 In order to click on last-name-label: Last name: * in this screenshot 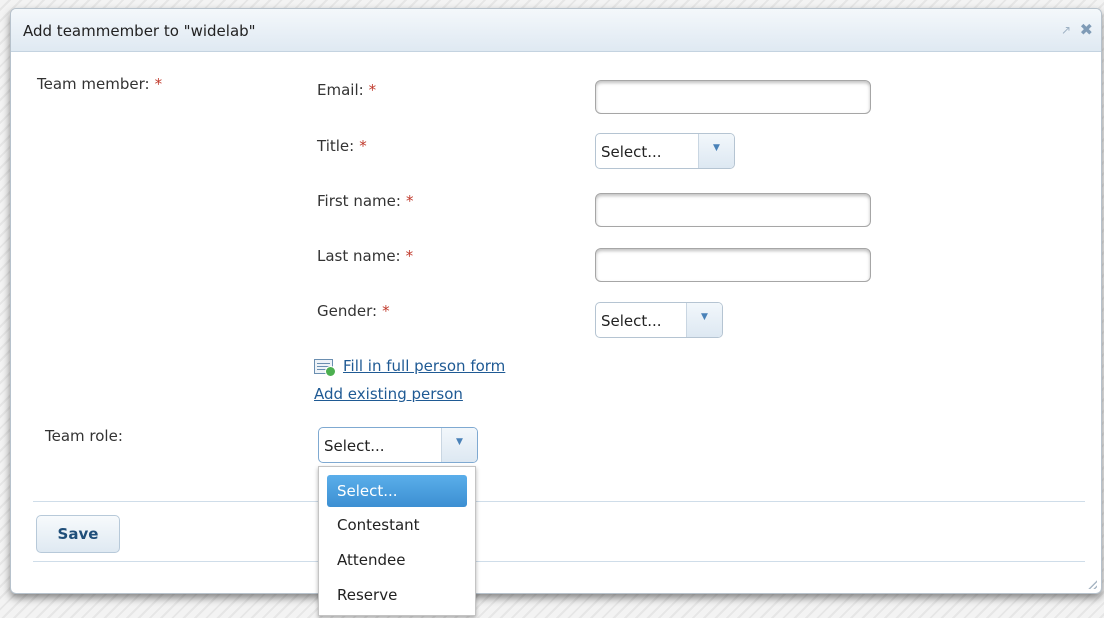, I will do `click(365, 256)`.